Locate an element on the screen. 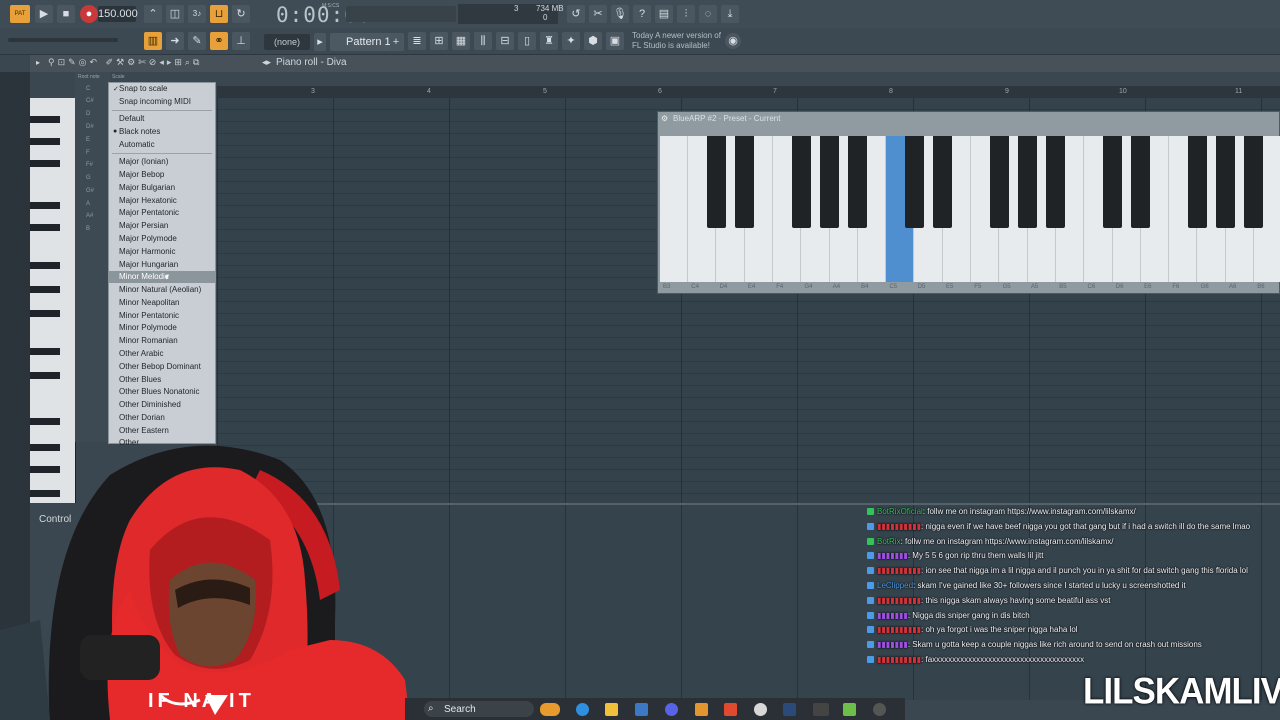 This screenshot has height=720, width=1280. app-icon is located at coordinates (821, 709).